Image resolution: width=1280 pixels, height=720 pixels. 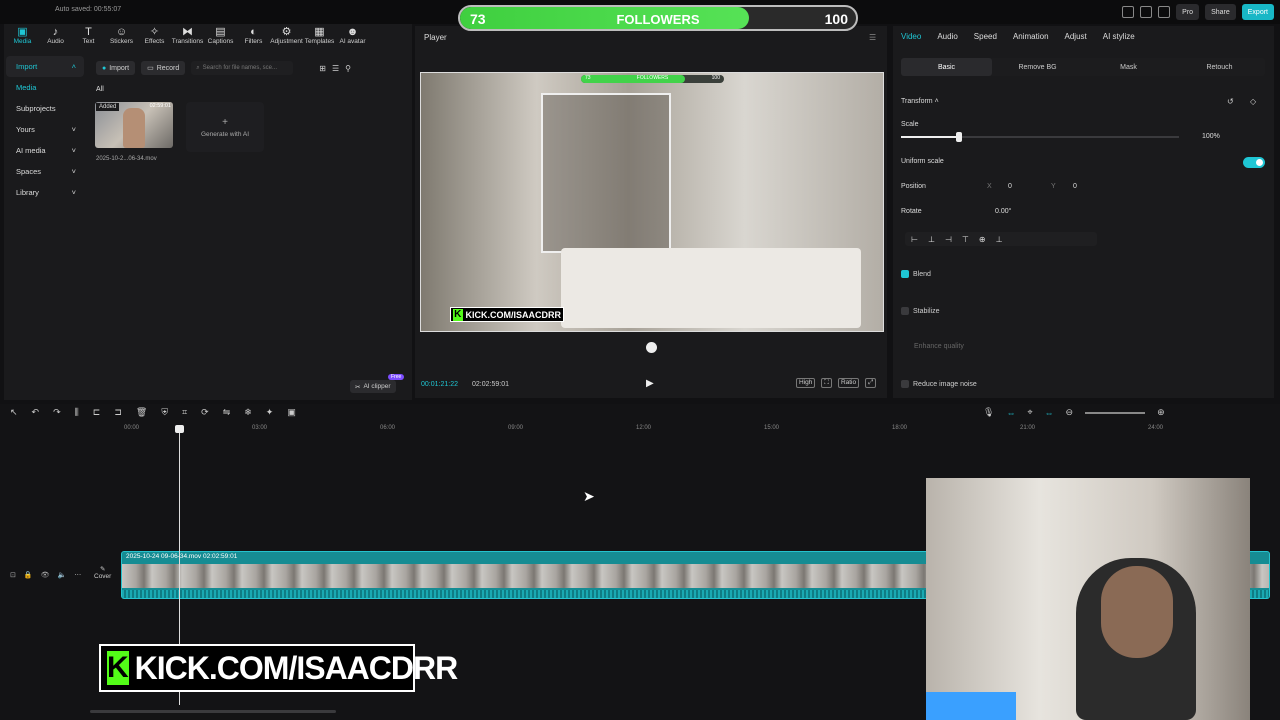 I want to click on nav-library: Library ˅, so click(x=45, y=192).